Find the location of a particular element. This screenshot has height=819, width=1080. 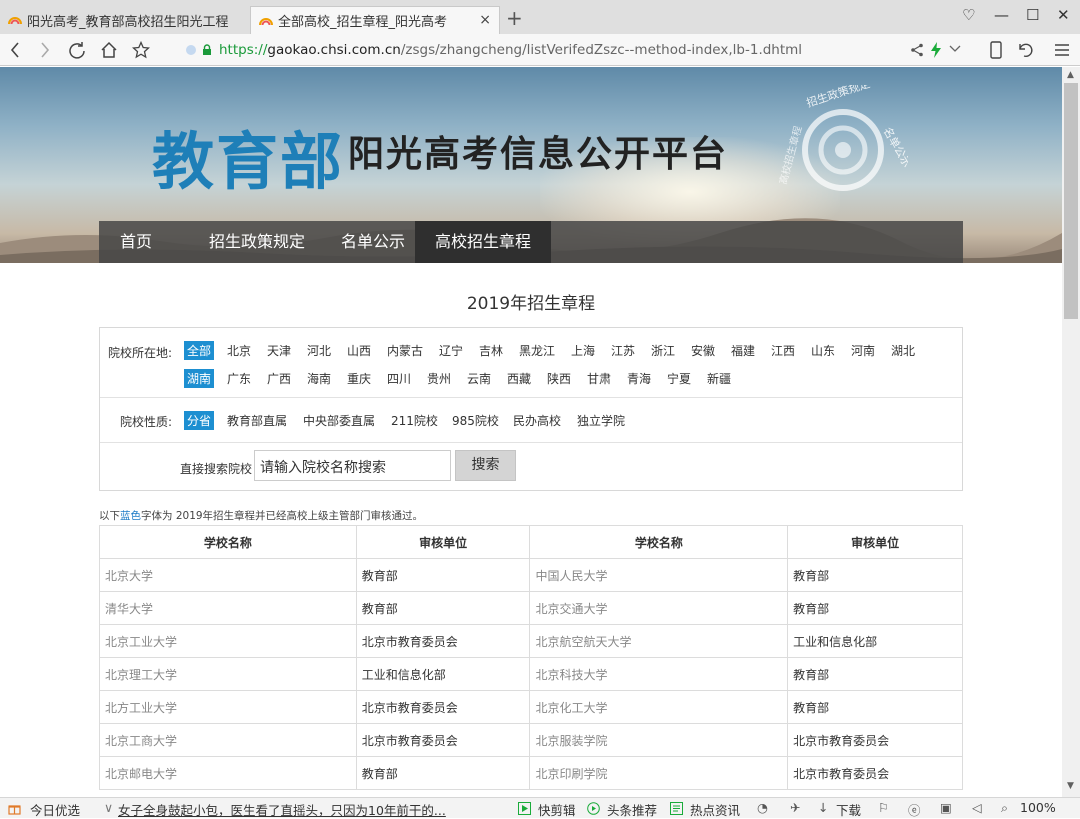

browser-icon: ◔ is located at coordinates (762, 807).